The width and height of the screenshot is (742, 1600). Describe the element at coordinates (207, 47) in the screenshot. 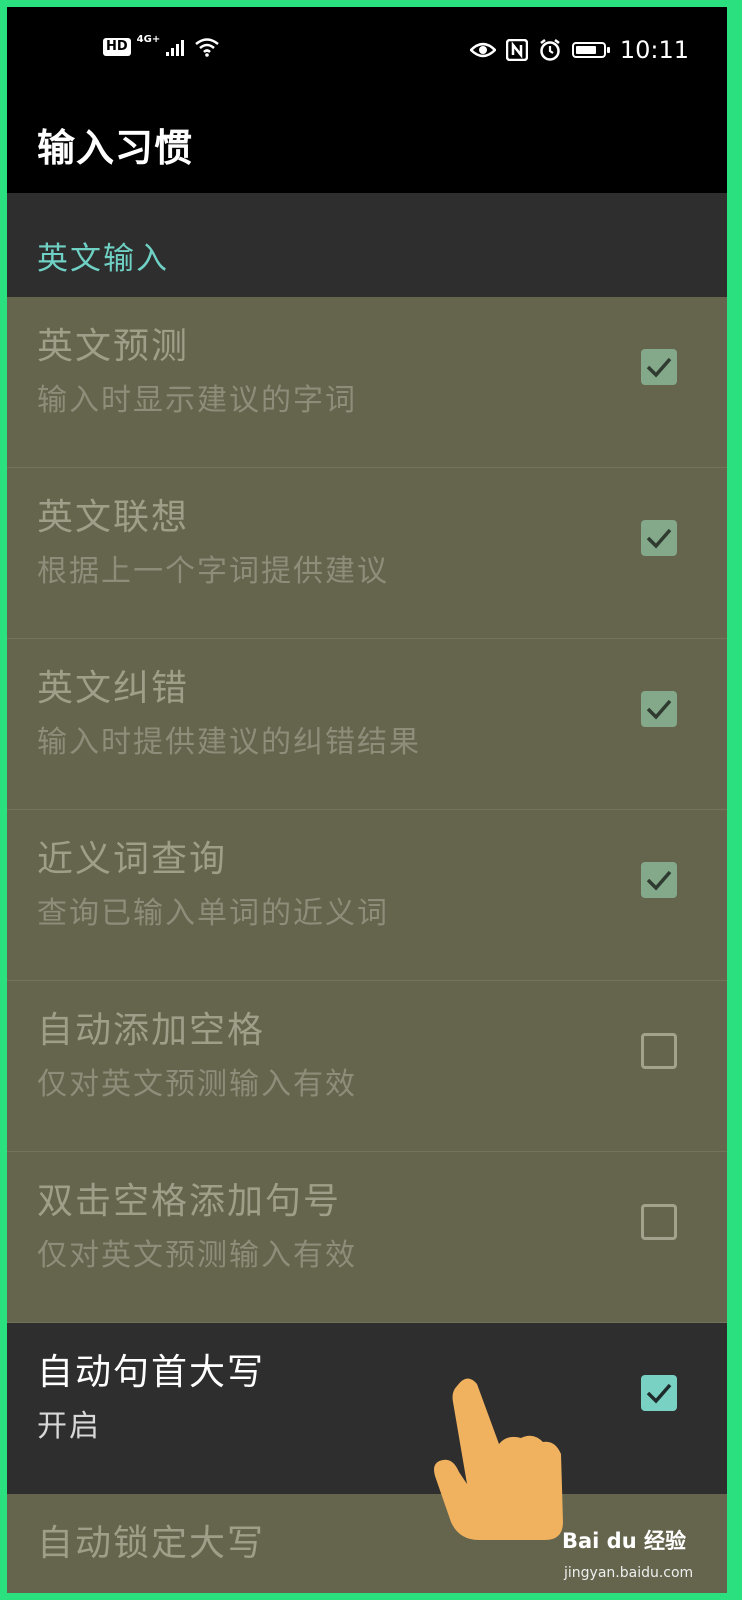

I see `wifi-icon` at that location.